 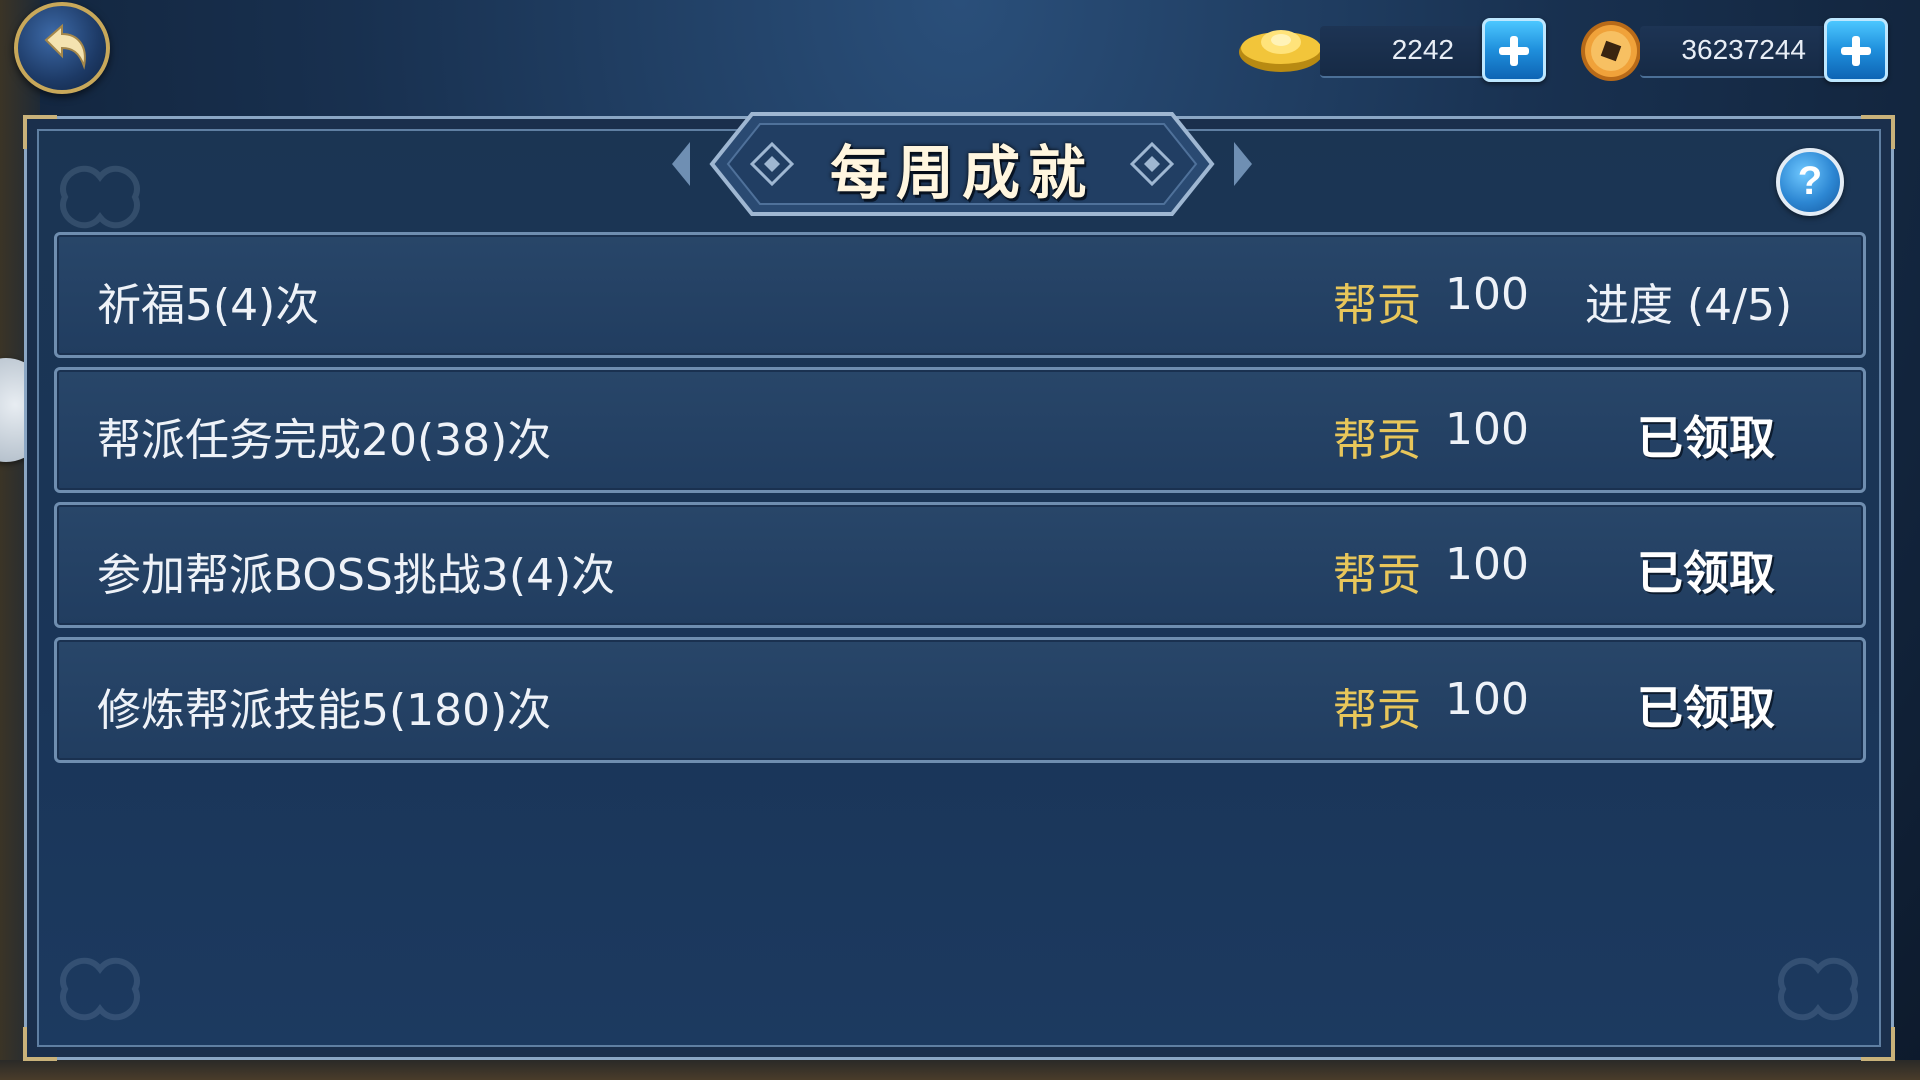 I want to click on title-plaque: 每周成就, so click(x=962, y=164).